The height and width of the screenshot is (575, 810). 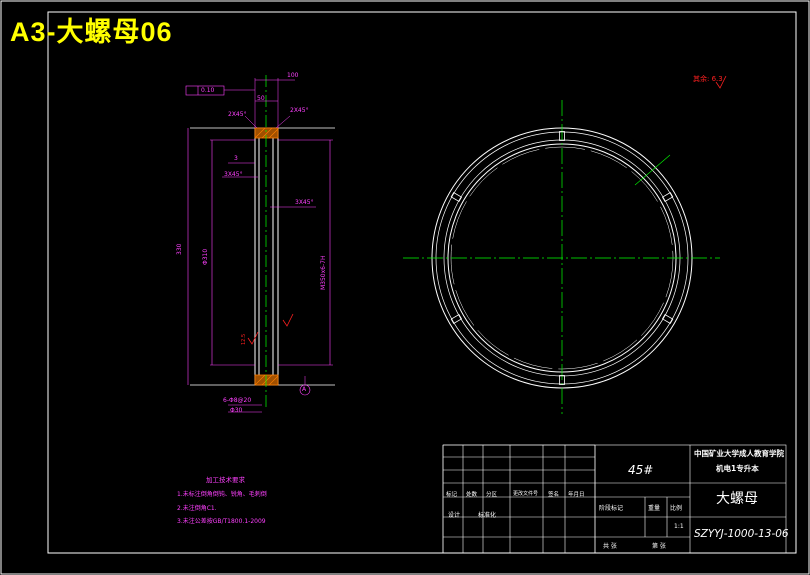 I want to click on dim-bore: Φ310, so click(x=205, y=256).